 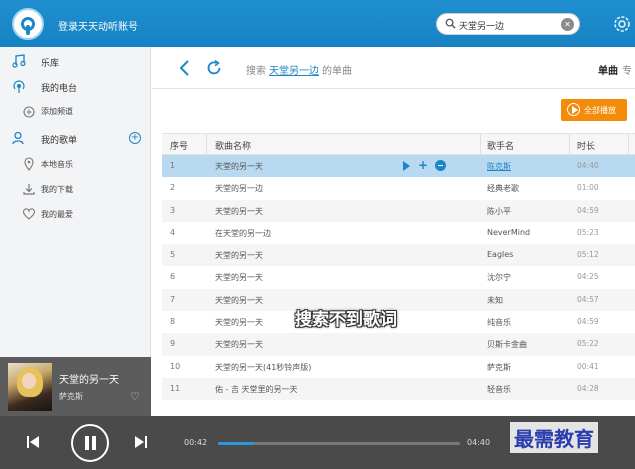 I want to click on play-all-button: 全部播放, so click(x=594, y=110).